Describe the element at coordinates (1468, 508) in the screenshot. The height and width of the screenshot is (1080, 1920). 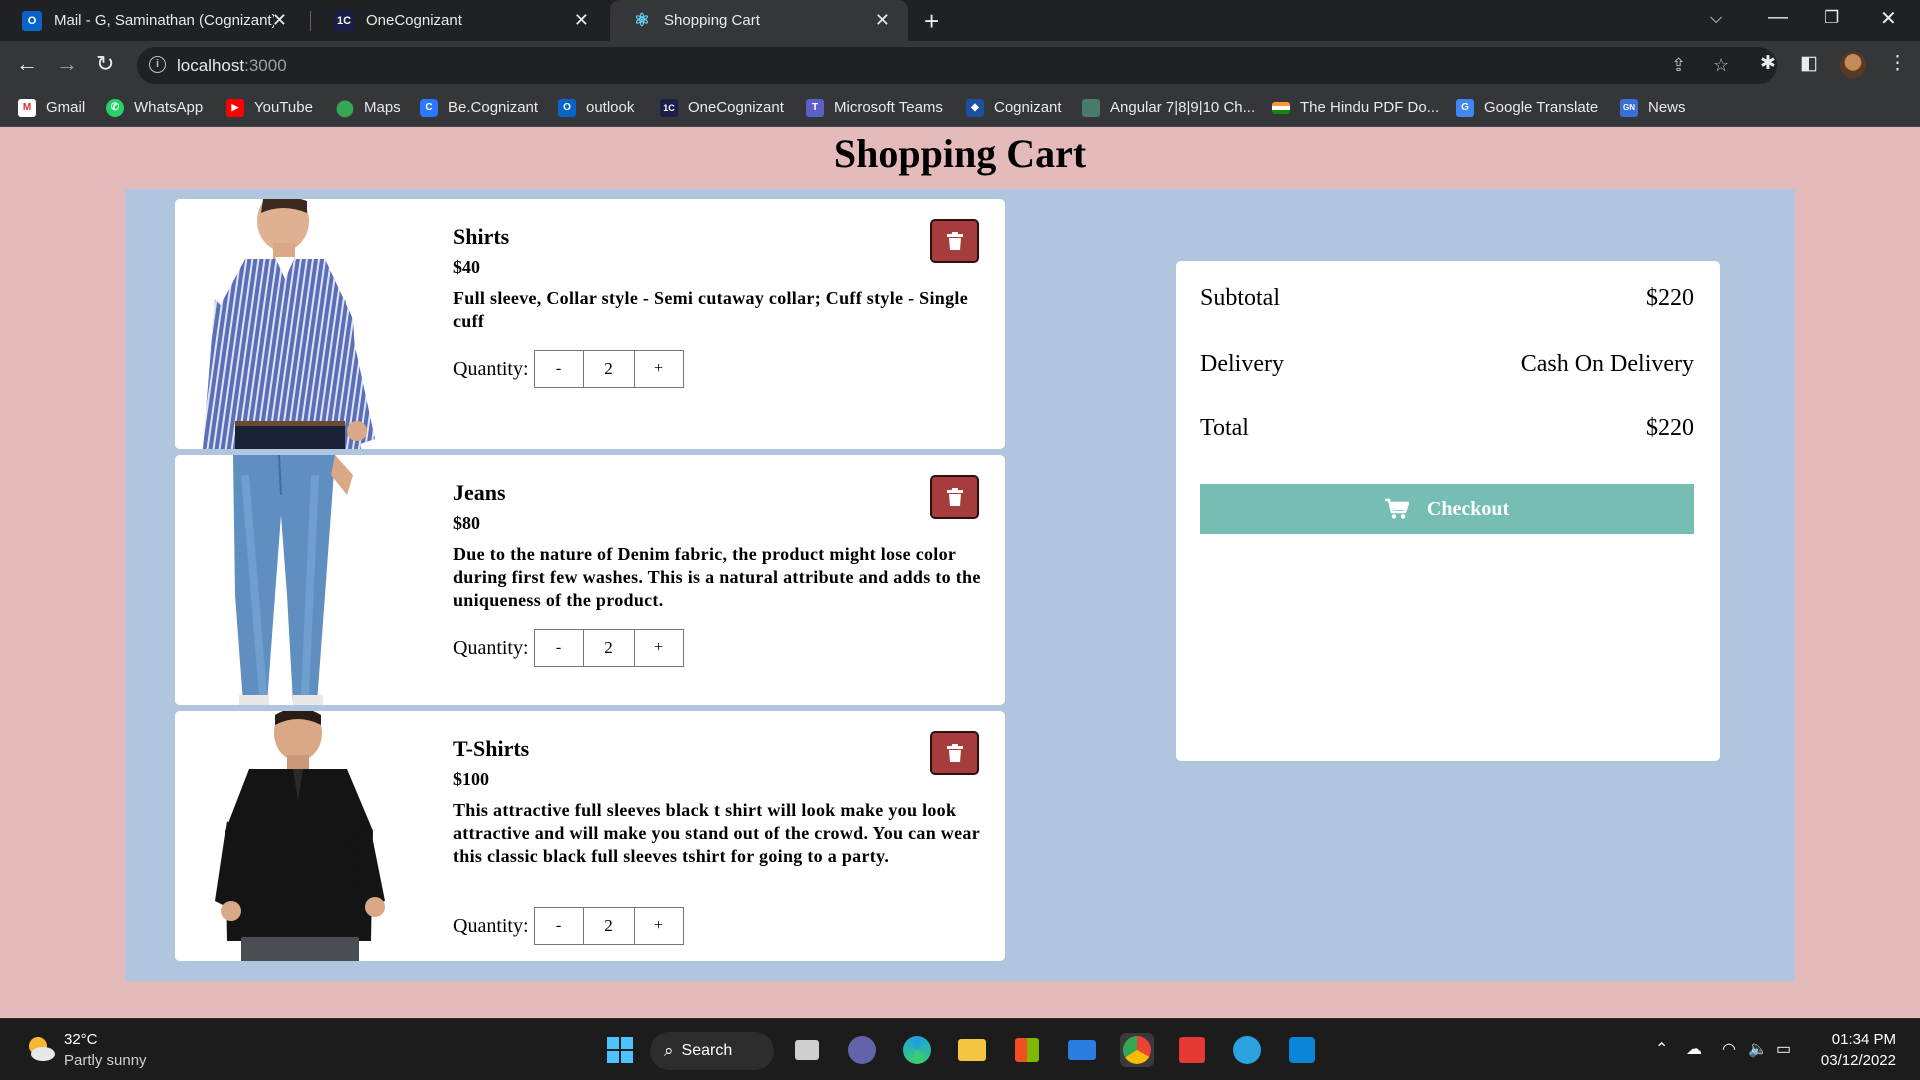
I see `checkout-label: Checkout` at that location.